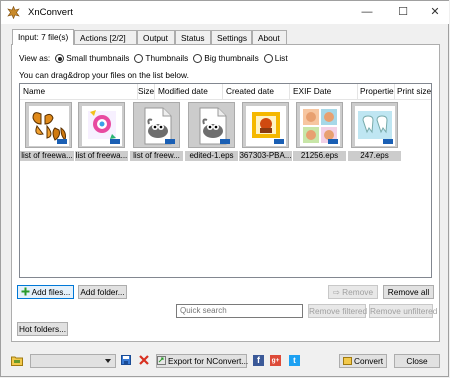 This screenshot has height=378, width=450. I want to click on remove-label: Remove, so click(358, 292).